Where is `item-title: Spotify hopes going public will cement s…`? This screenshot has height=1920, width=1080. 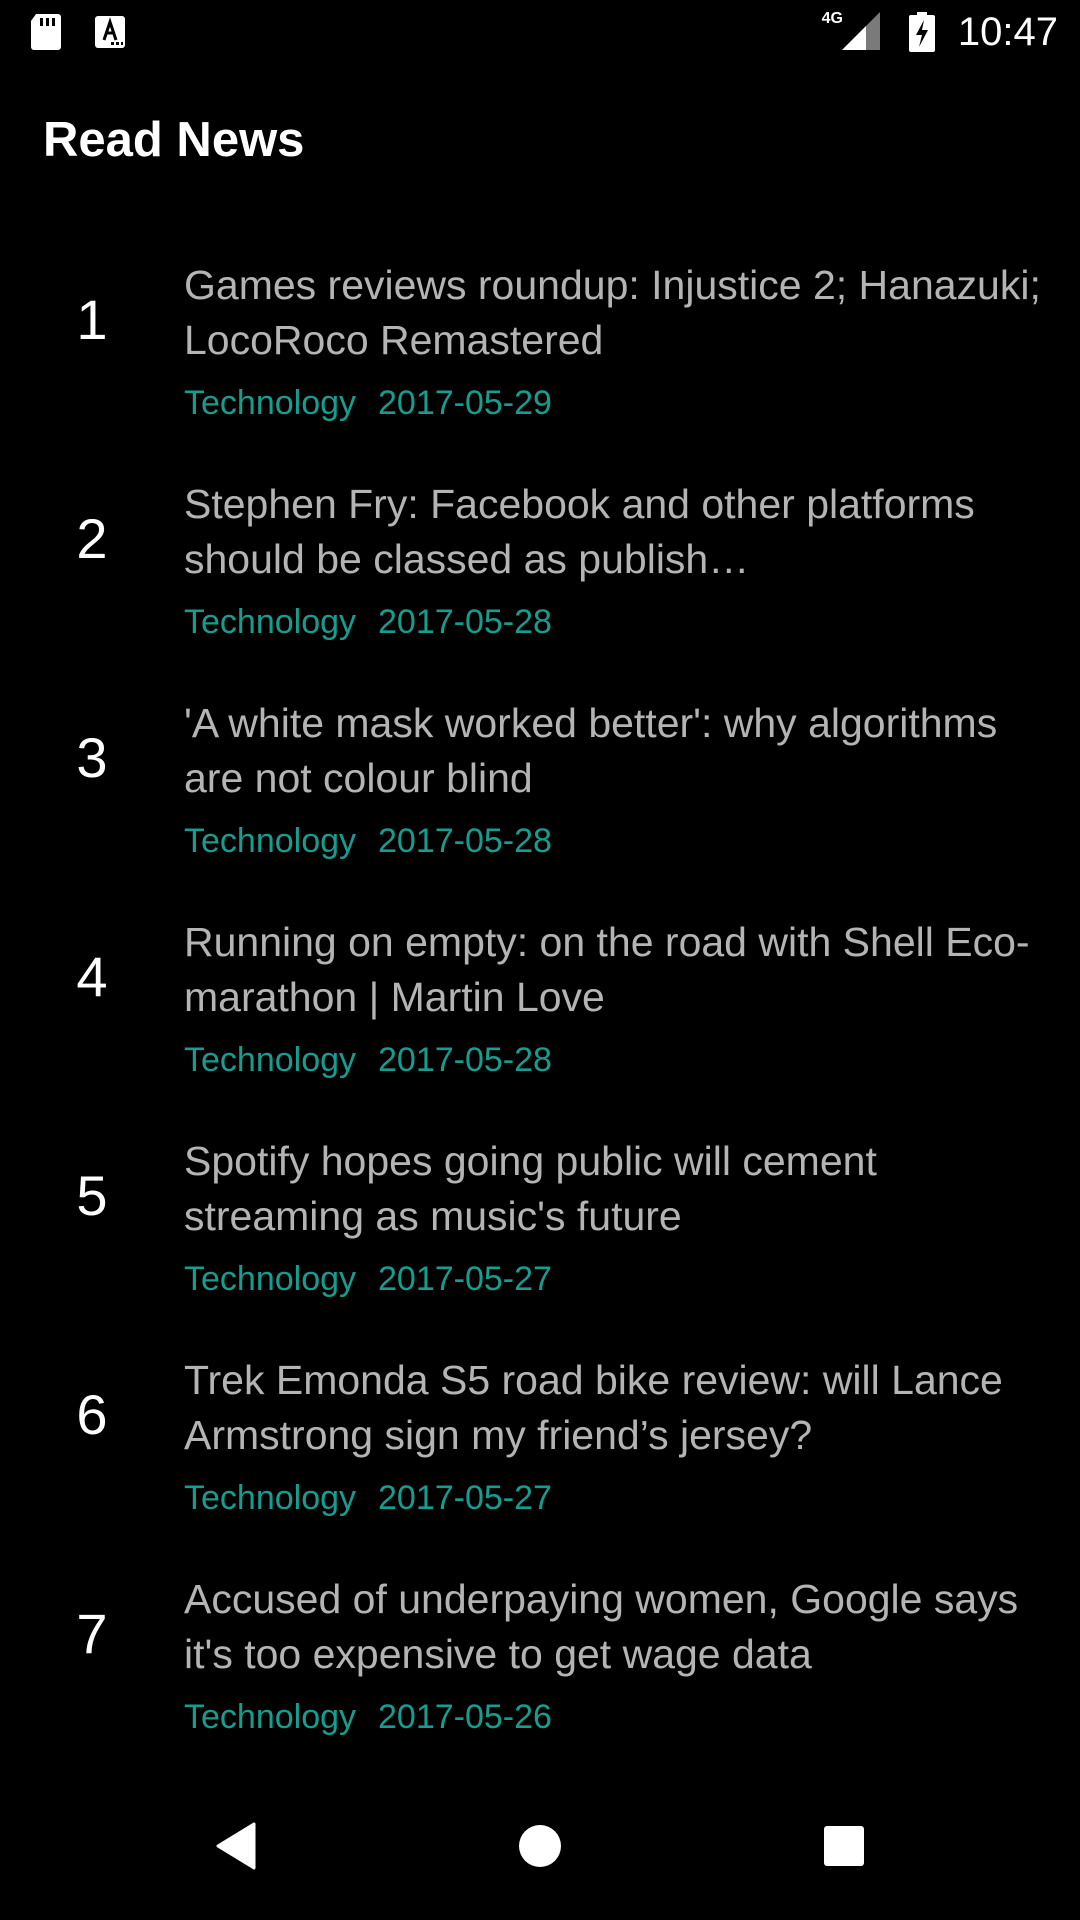 item-title: Spotify hopes going public will cement s… is located at coordinates (530, 1188).